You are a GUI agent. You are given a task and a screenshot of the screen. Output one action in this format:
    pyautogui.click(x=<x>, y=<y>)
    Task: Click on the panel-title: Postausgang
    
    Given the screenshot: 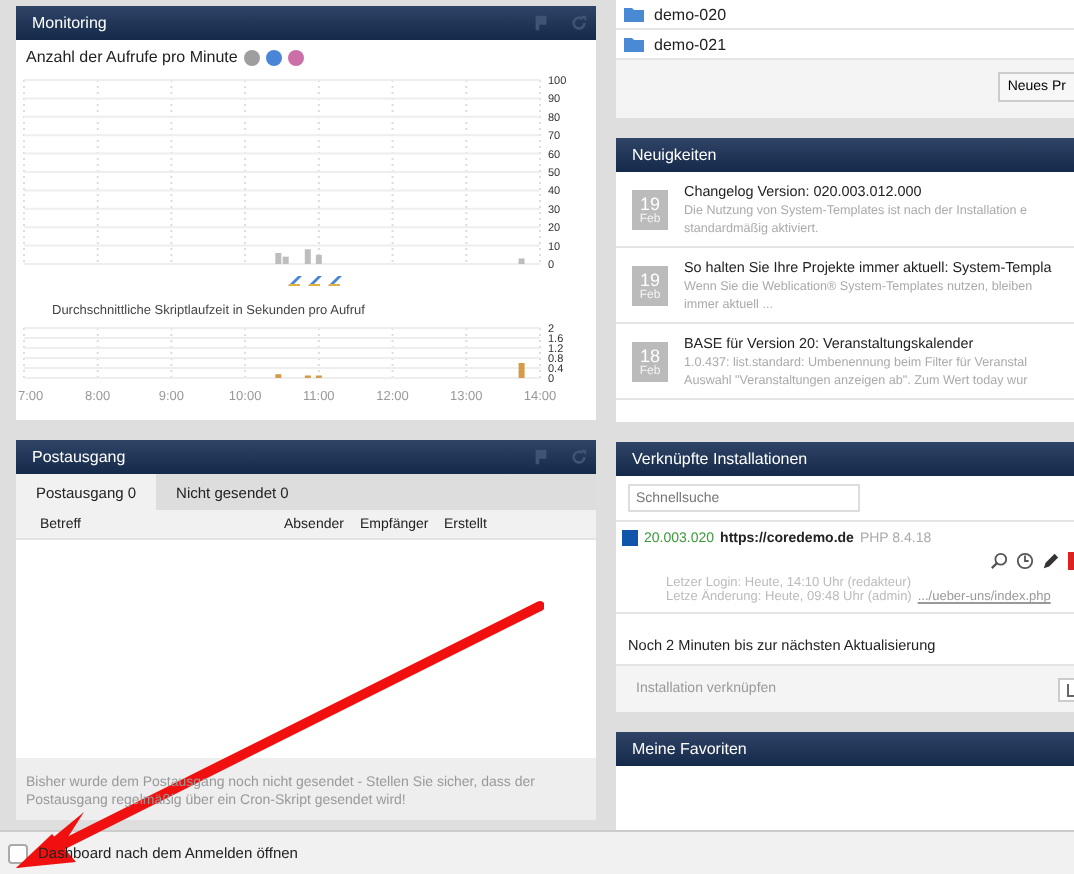 What is the action you would take?
    pyautogui.click(x=80, y=457)
    